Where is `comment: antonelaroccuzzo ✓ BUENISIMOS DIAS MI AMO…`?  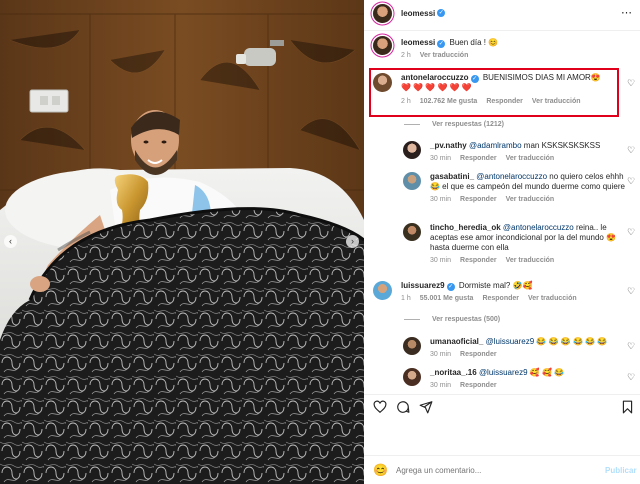
comment: antonelaroccuzzo ✓ BUENISIMOS DIAS MI AMO… is located at coordinates (492, 89).